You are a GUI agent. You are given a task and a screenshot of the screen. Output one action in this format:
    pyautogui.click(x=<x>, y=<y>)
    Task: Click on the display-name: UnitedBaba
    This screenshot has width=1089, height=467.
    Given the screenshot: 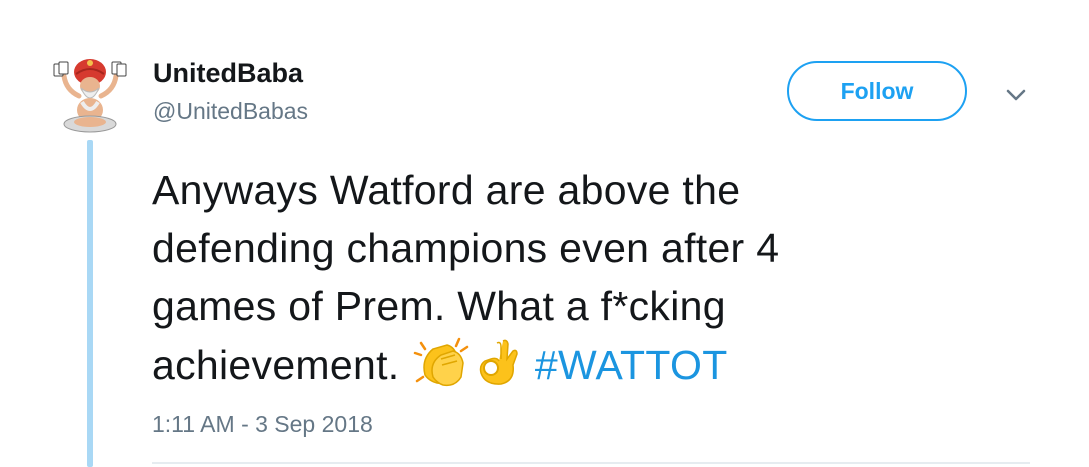 What is the action you would take?
    pyautogui.click(x=228, y=73)
    